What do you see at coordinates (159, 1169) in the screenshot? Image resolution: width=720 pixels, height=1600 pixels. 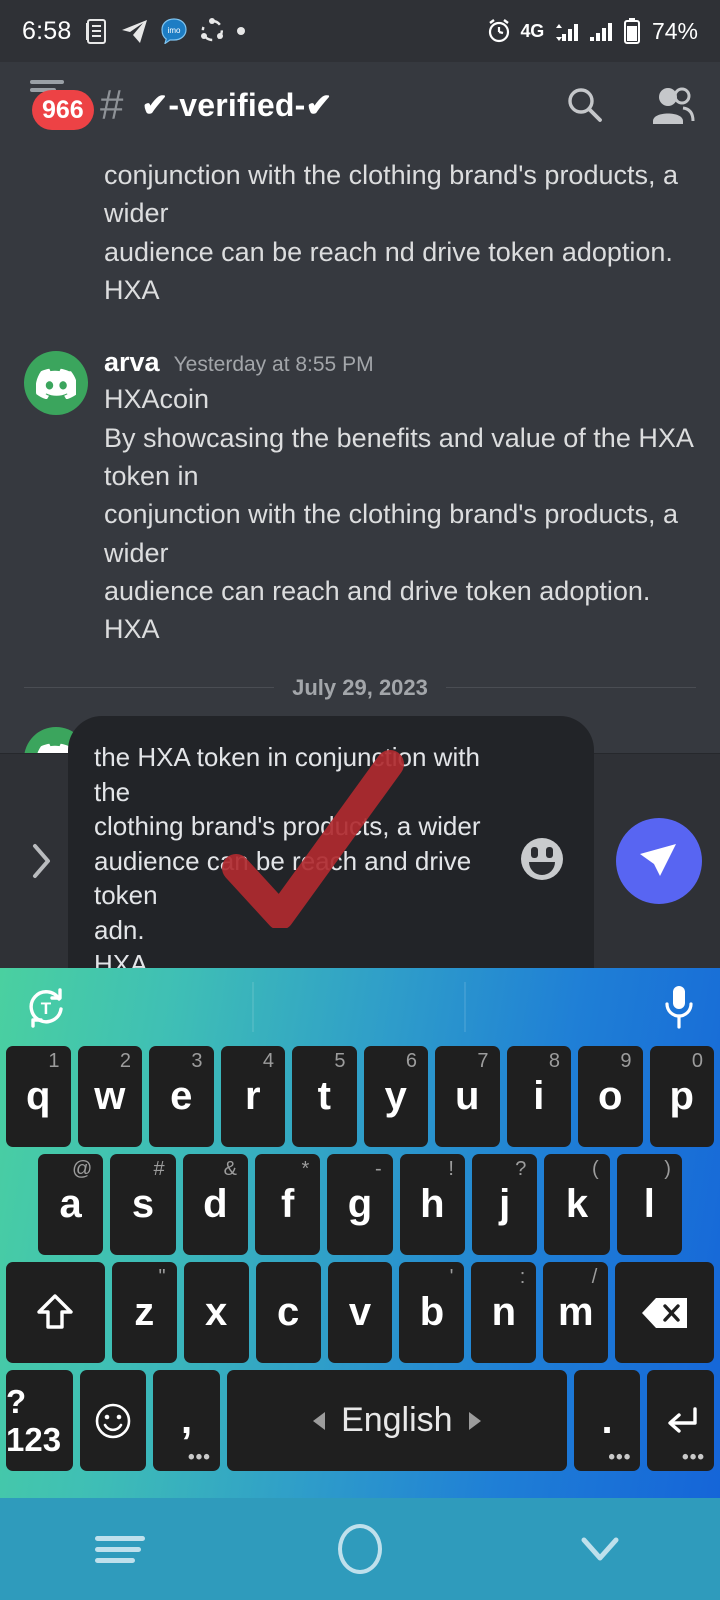 I see `key-sup: #` at bounding box center [159, 1169].